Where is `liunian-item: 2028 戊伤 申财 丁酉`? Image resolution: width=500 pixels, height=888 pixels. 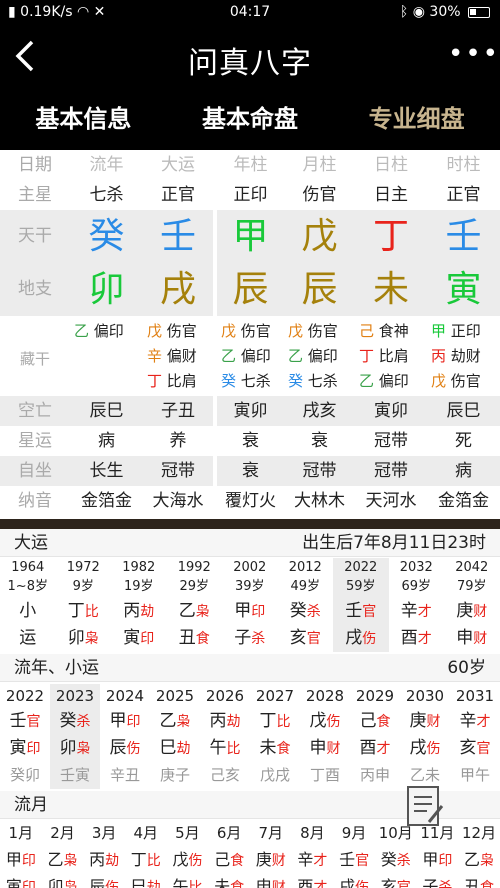
liunian-item: 2028 戊伤 申财 丁酉 is located at coordinates (325, 736).